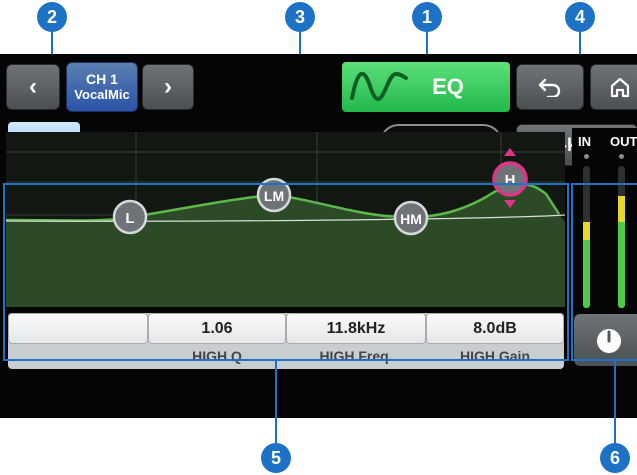  I want to click on home-icon, so click(620, 87).